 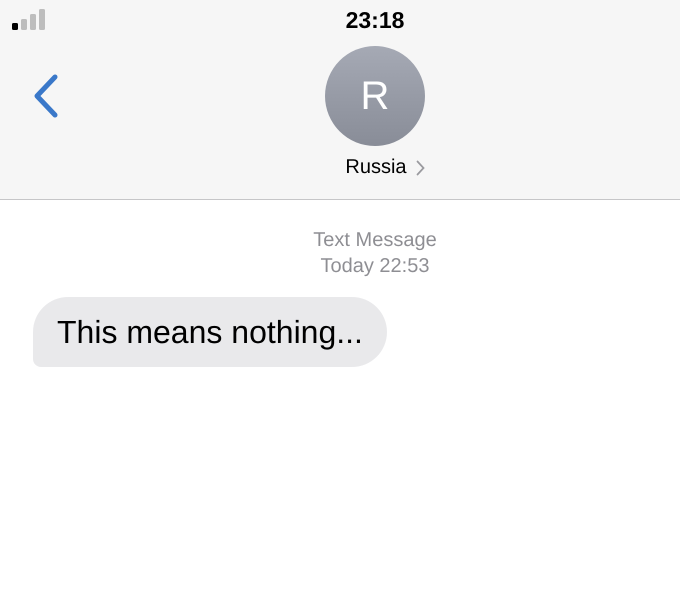 What do you see at coordinates (420, 168) in the screenshot?
I see `chevron-icon` at bounding box center [420, 168].